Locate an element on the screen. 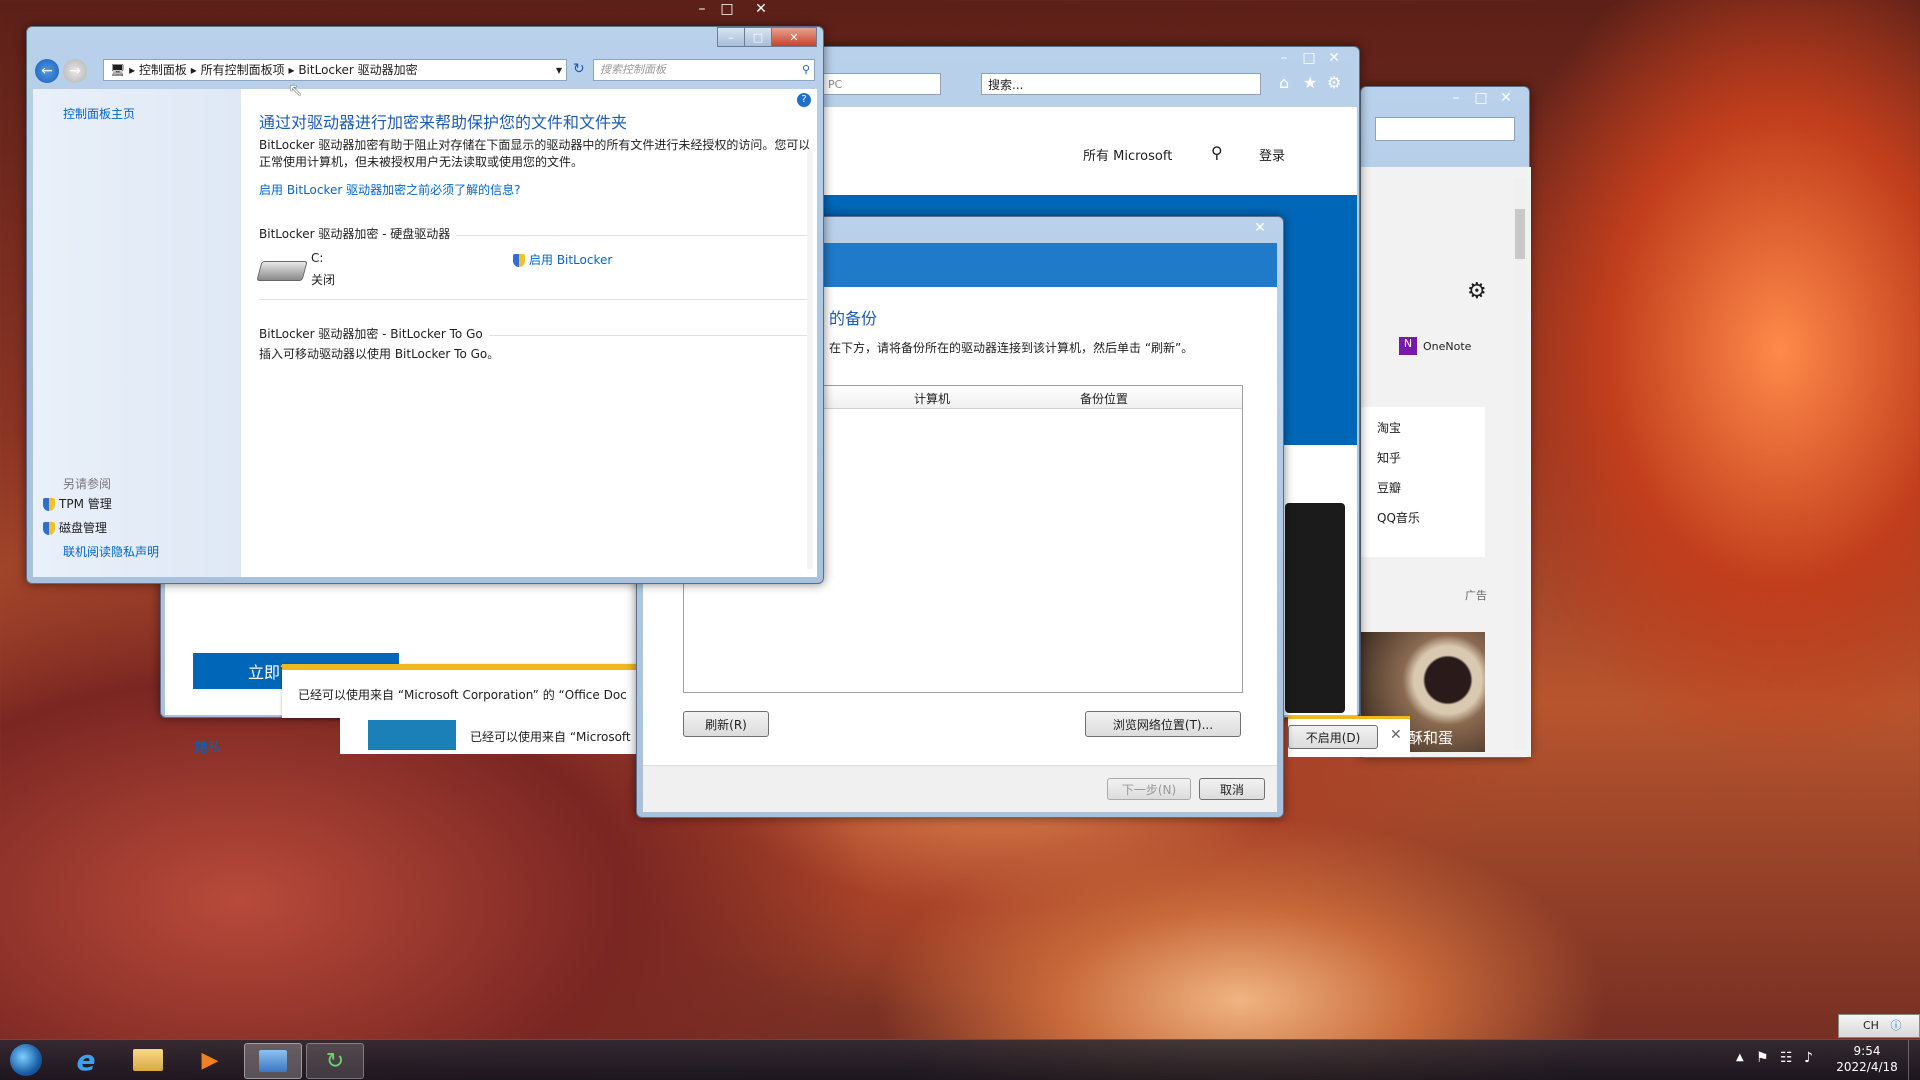 Image resolution: width=1920 pixels, height=1080 pixels. breadcrumb-control-panel: 控制面板 is located at coordinates (163, 70).